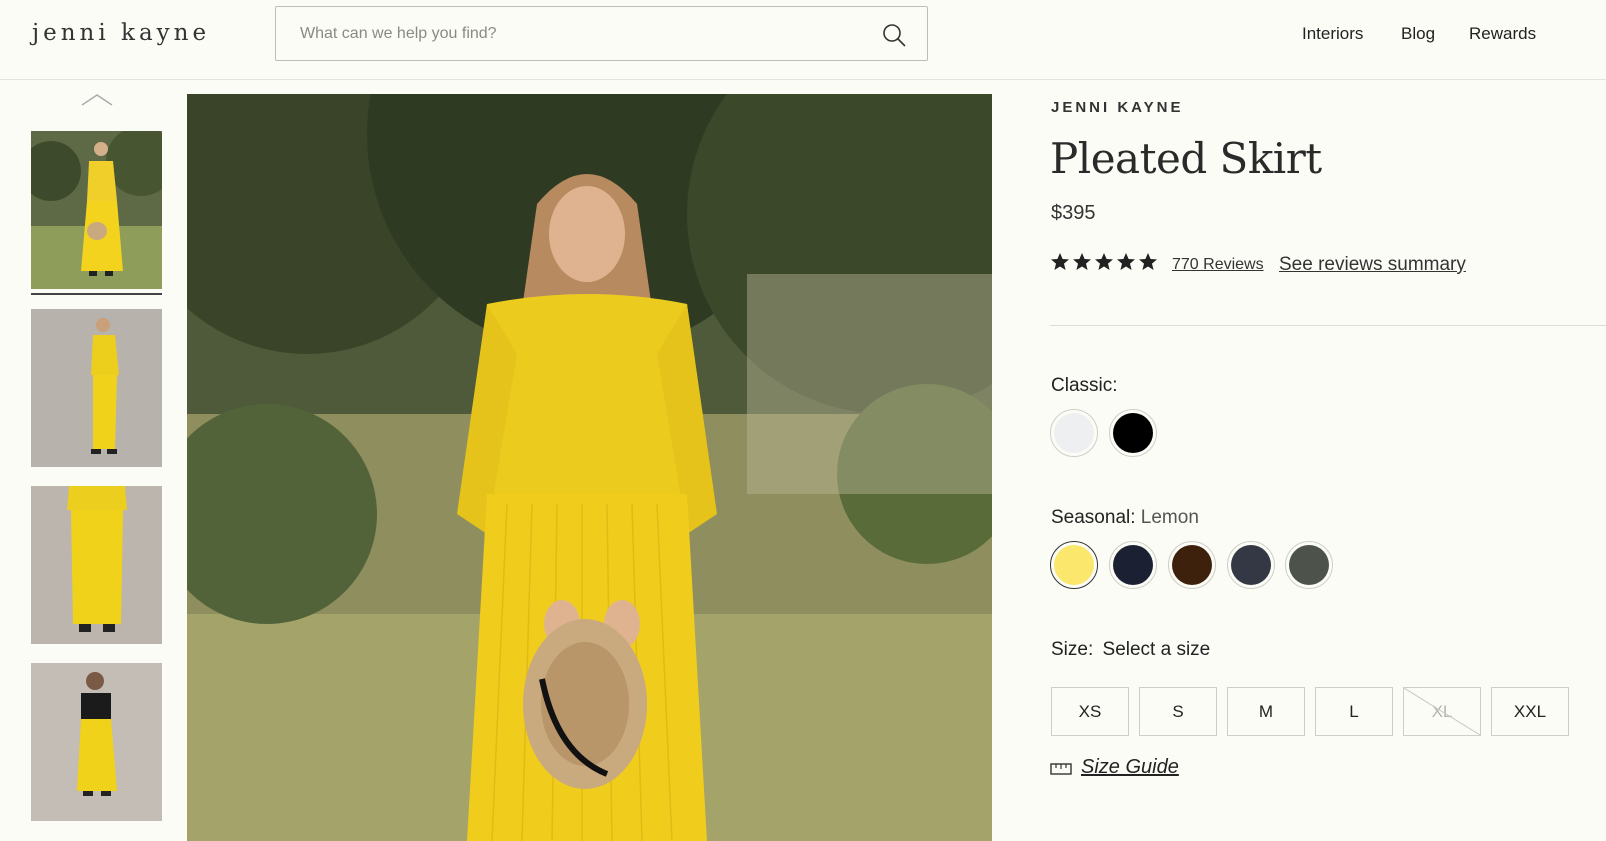 The height and width of the screenshot is (841, 1606). Describe the element at coordinates (1169, 517) in the screenshot. I see `selected-color-name: Lemon` at that location.